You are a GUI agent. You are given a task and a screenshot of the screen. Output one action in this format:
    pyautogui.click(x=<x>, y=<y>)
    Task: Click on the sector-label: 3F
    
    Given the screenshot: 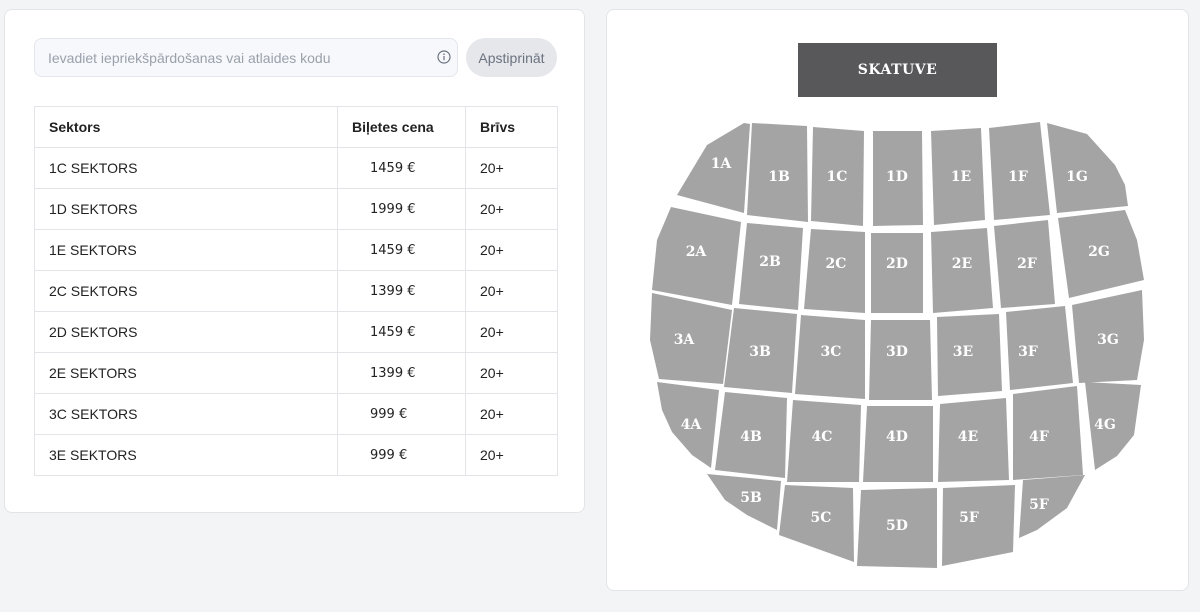 What is the action you would take?
    pyautogui.click(x=1028, y=352)
    